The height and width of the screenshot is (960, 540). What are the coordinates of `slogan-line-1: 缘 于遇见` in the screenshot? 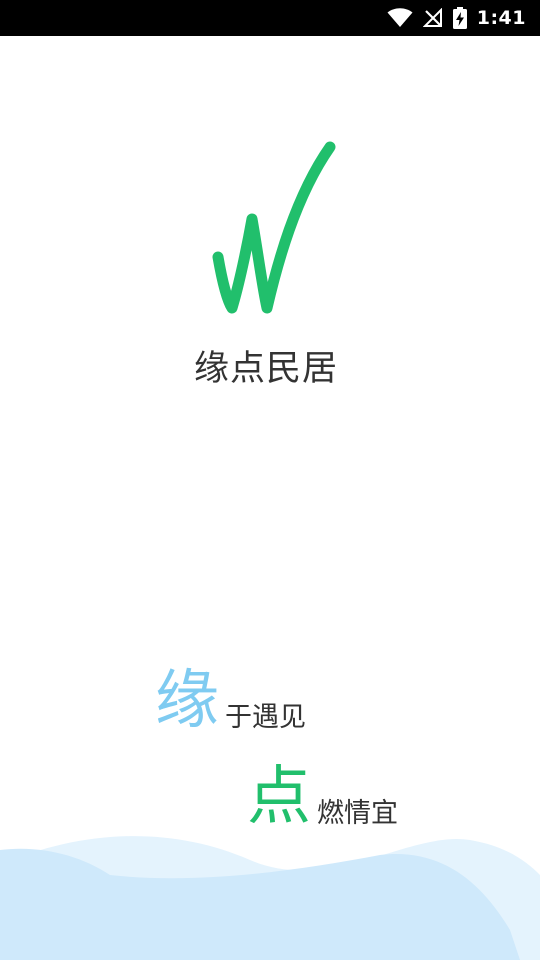 It's located at (230, 701).